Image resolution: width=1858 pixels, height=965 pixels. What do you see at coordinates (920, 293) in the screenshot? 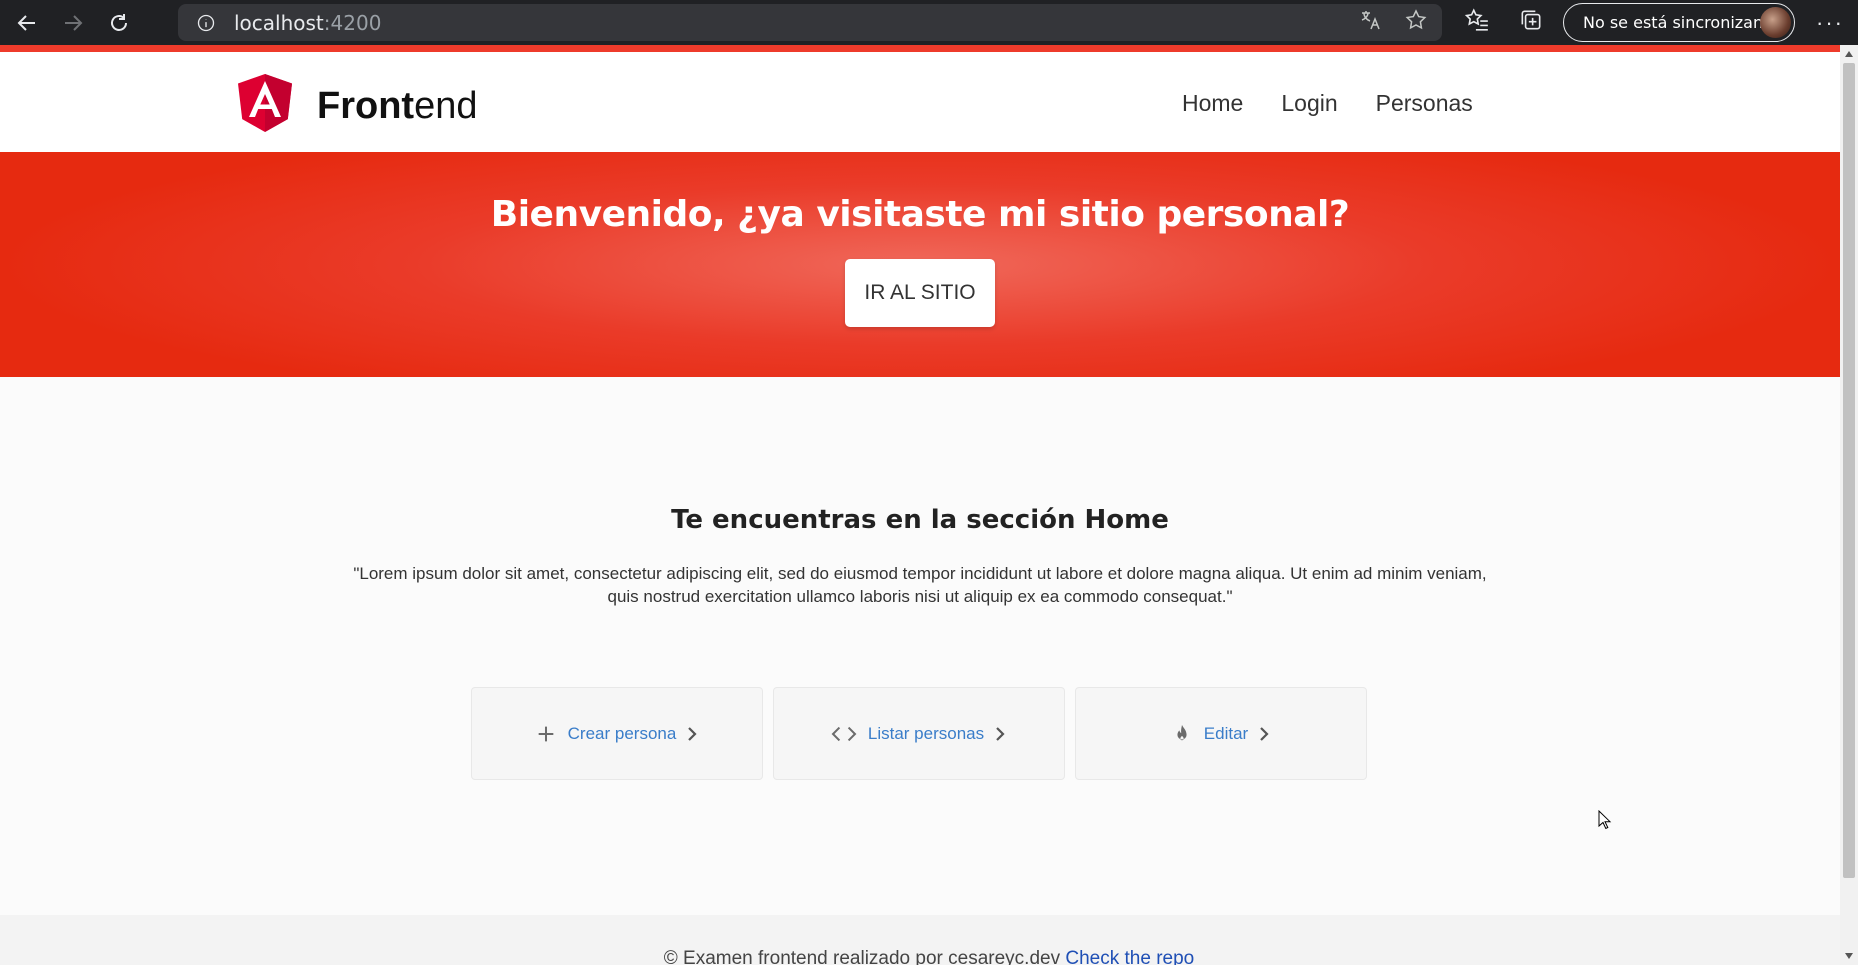
I see `go-to-site-button: IR AL SITIO` at bounding box center [920, 293].